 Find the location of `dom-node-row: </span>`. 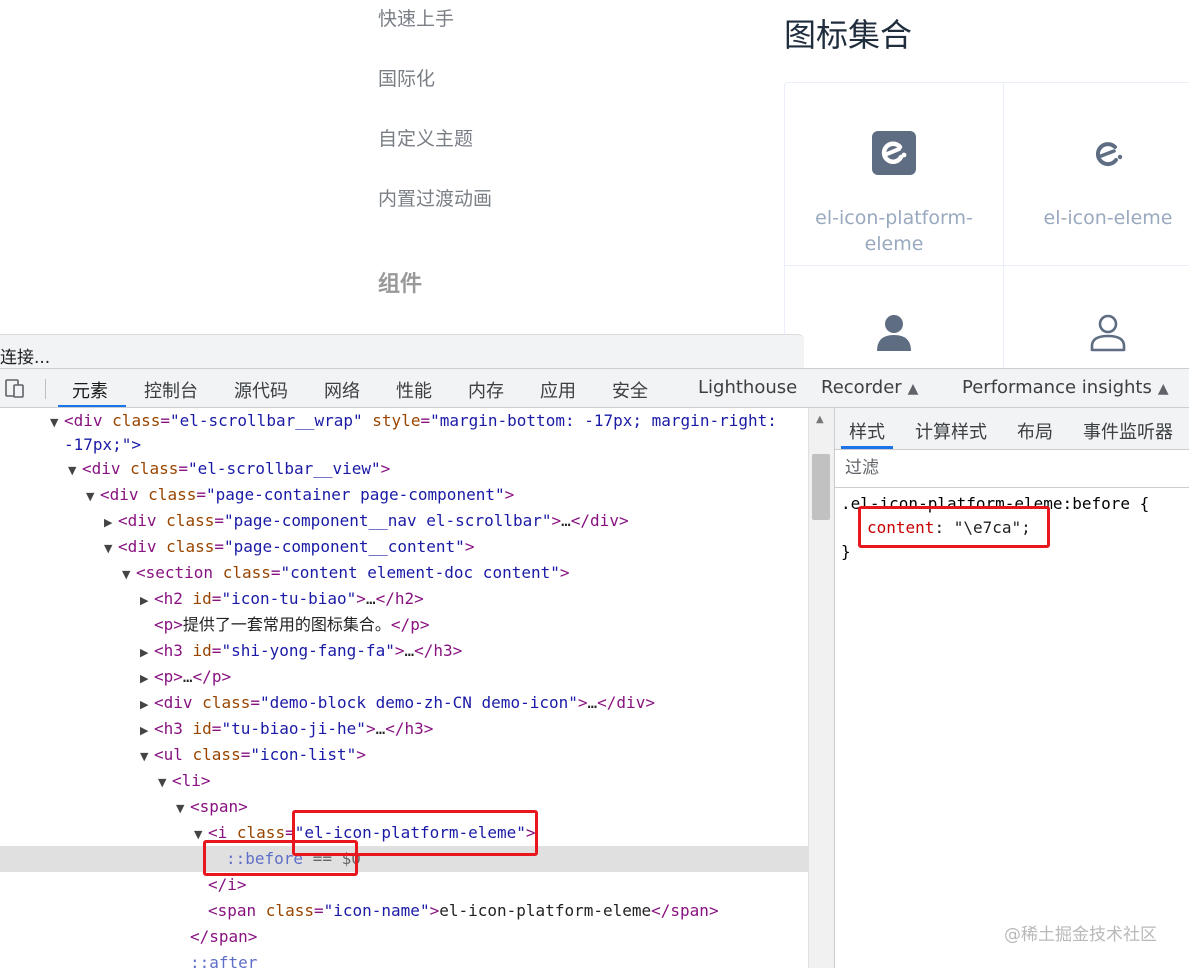

dom-node-row: </span> is located at coordinates (404, 937).